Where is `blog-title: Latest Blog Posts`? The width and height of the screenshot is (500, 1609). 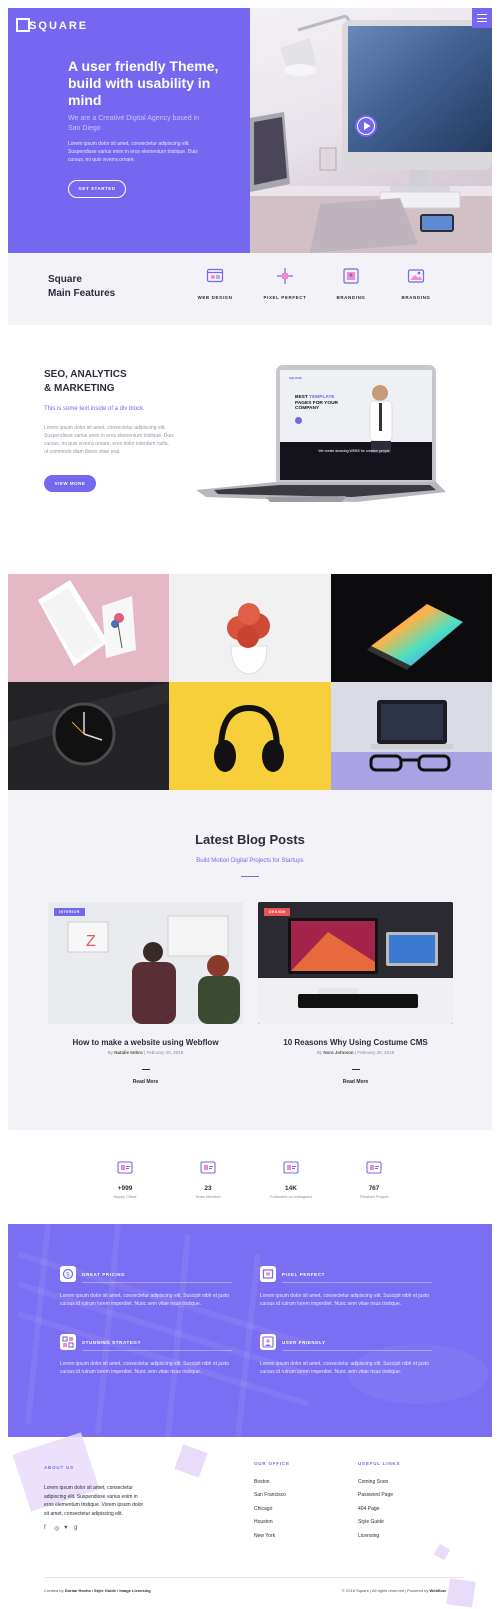
blog-title: Latest Blog Posts is located at coordinates (250, 839).